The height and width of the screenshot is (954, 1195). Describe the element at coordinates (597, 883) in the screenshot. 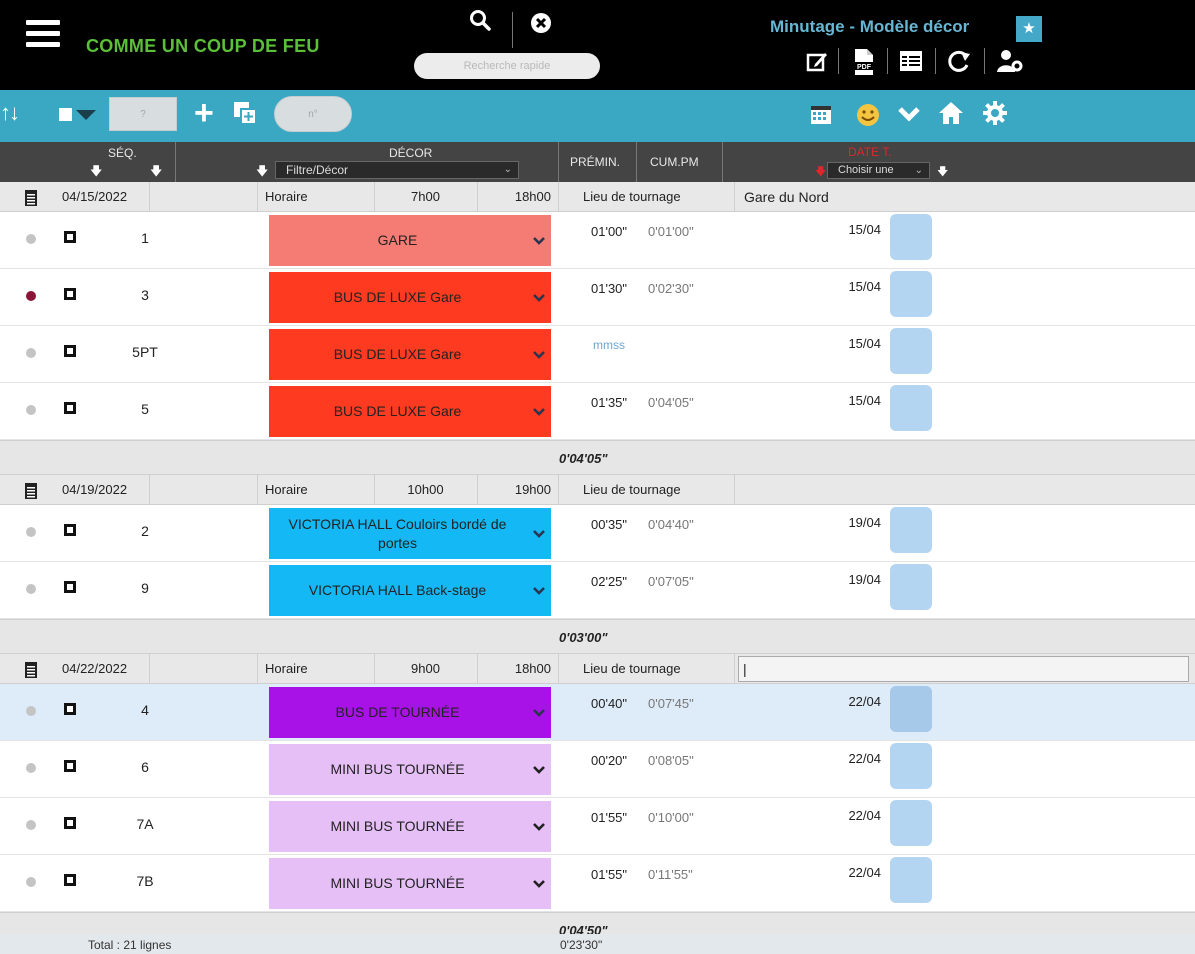

I see `table-row: 7B MINI BUS TOURNÉE 01'55" 0'11'55" 22/04` at that location.